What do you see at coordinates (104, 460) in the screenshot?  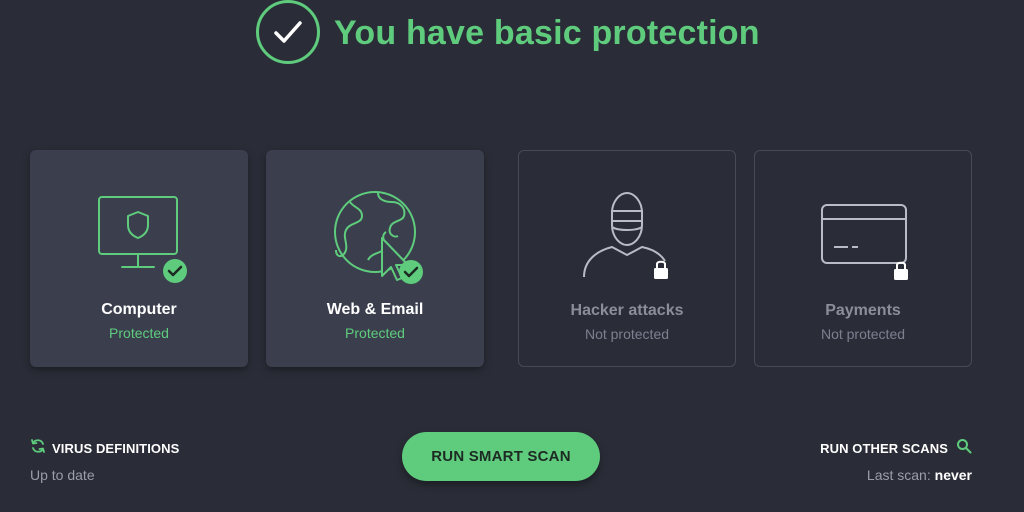 I see `virus-definitions: VIRUS DEFINITIONS Up to date` at bounding box center [104, 460].